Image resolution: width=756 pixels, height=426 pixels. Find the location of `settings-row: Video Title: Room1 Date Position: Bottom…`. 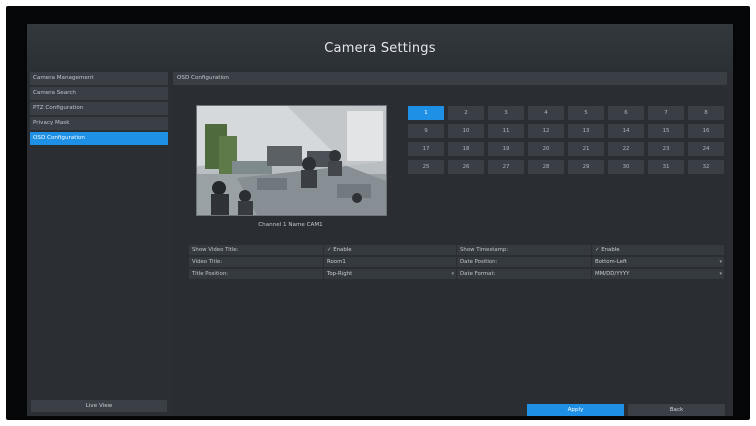

settings-row: Video Title: Room1 Date Position: Bottom… is located at coordinates (456, 262).